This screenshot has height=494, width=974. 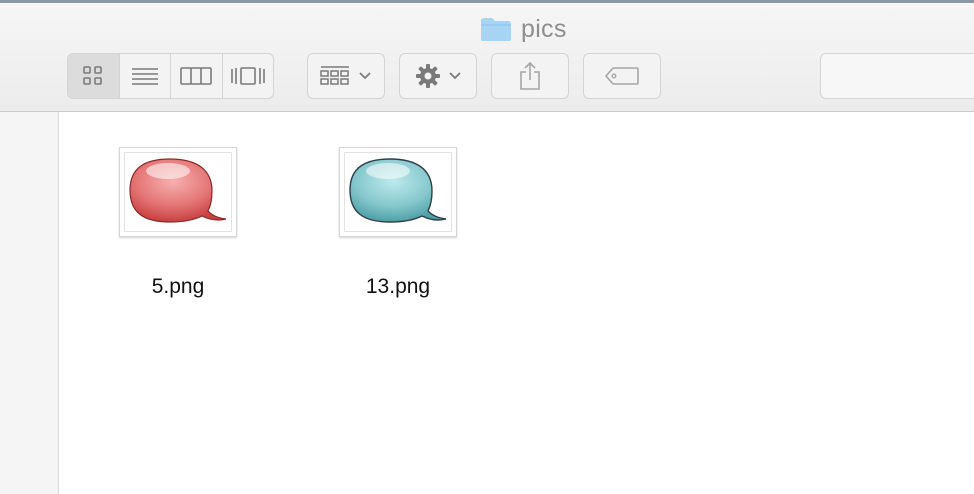 I want to click on tag-button, so click(x=622, y=76).